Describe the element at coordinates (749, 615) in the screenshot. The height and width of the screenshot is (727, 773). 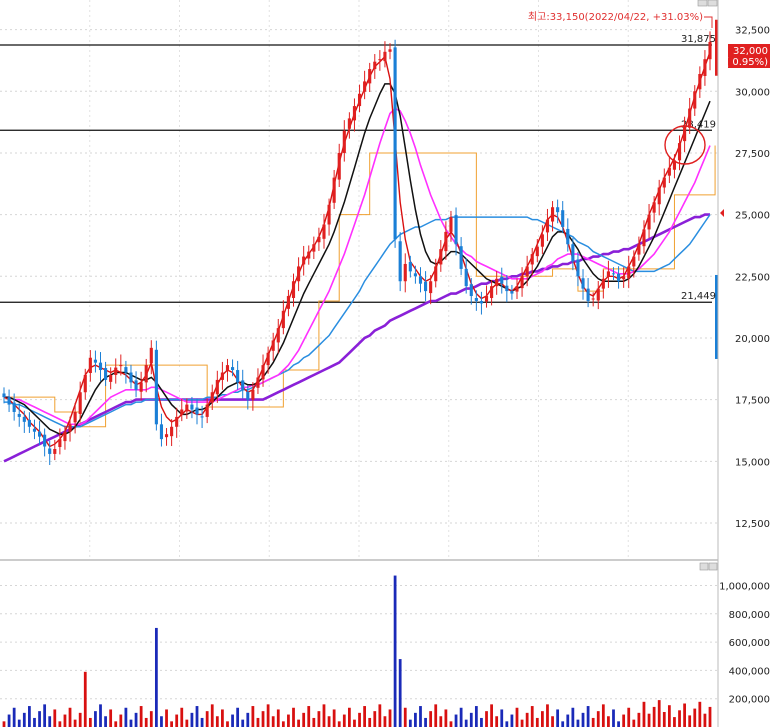
I see `volume-tick-label: 800,000` at that location.